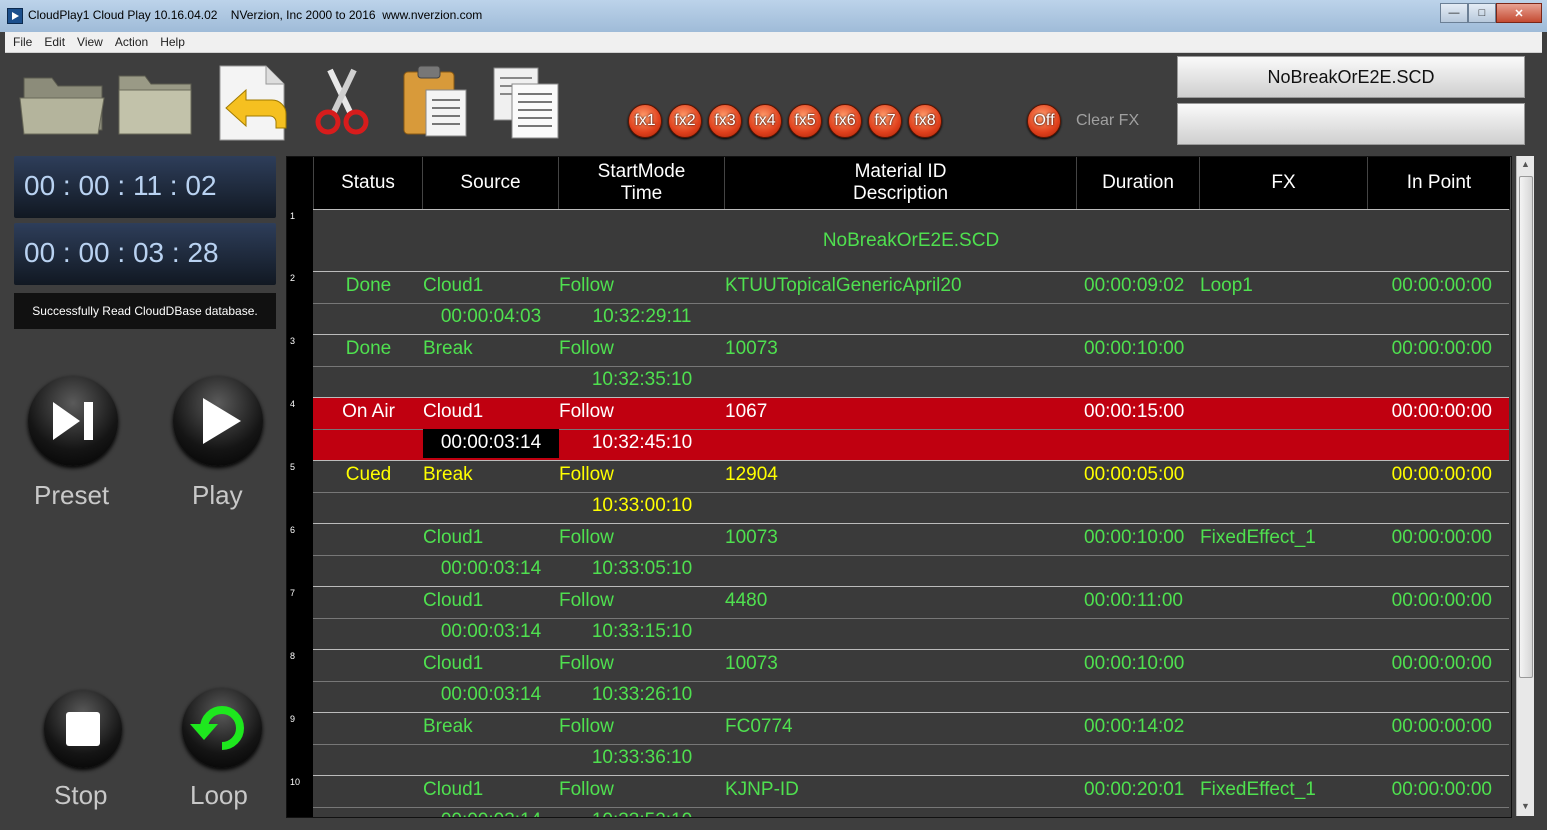 The width and height of the screenshot is (1547, 830). I want to click on cell-start_time: 10:33:15:10, so click(642, 632).